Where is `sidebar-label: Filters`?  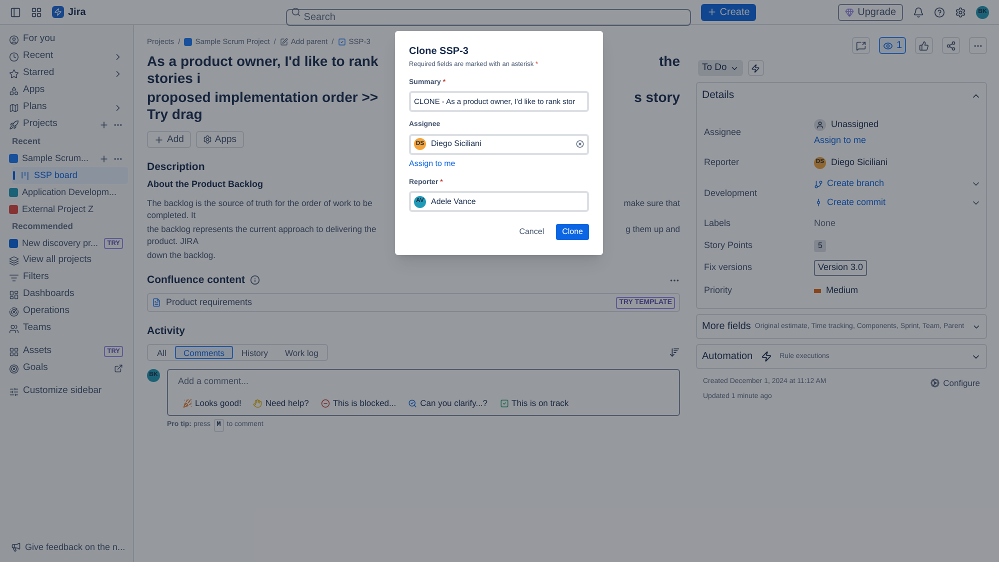 sidebar-label: Filters is located at coordinates (36, 277).